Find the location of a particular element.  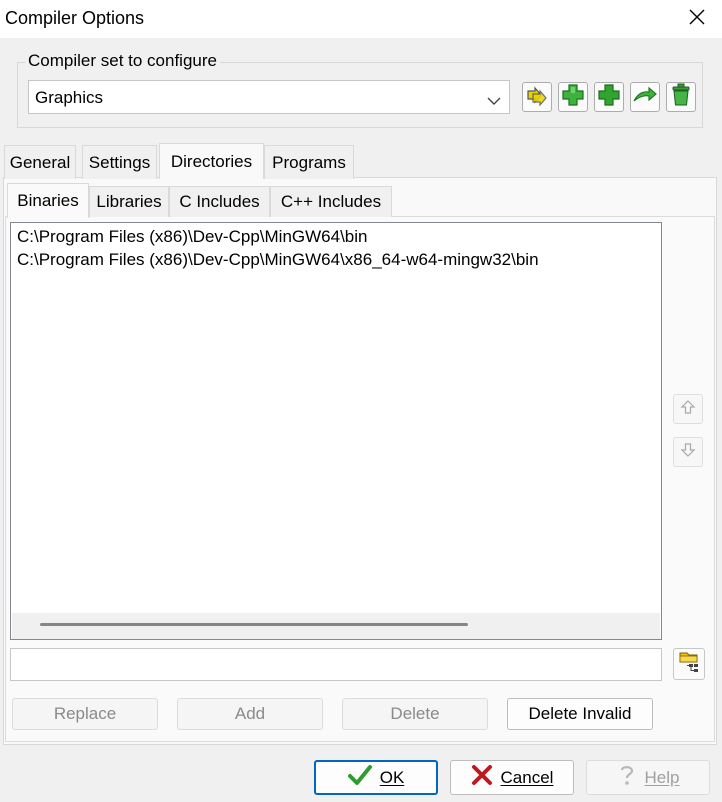

rename-compiler-button is located at coordinates (645, 97).